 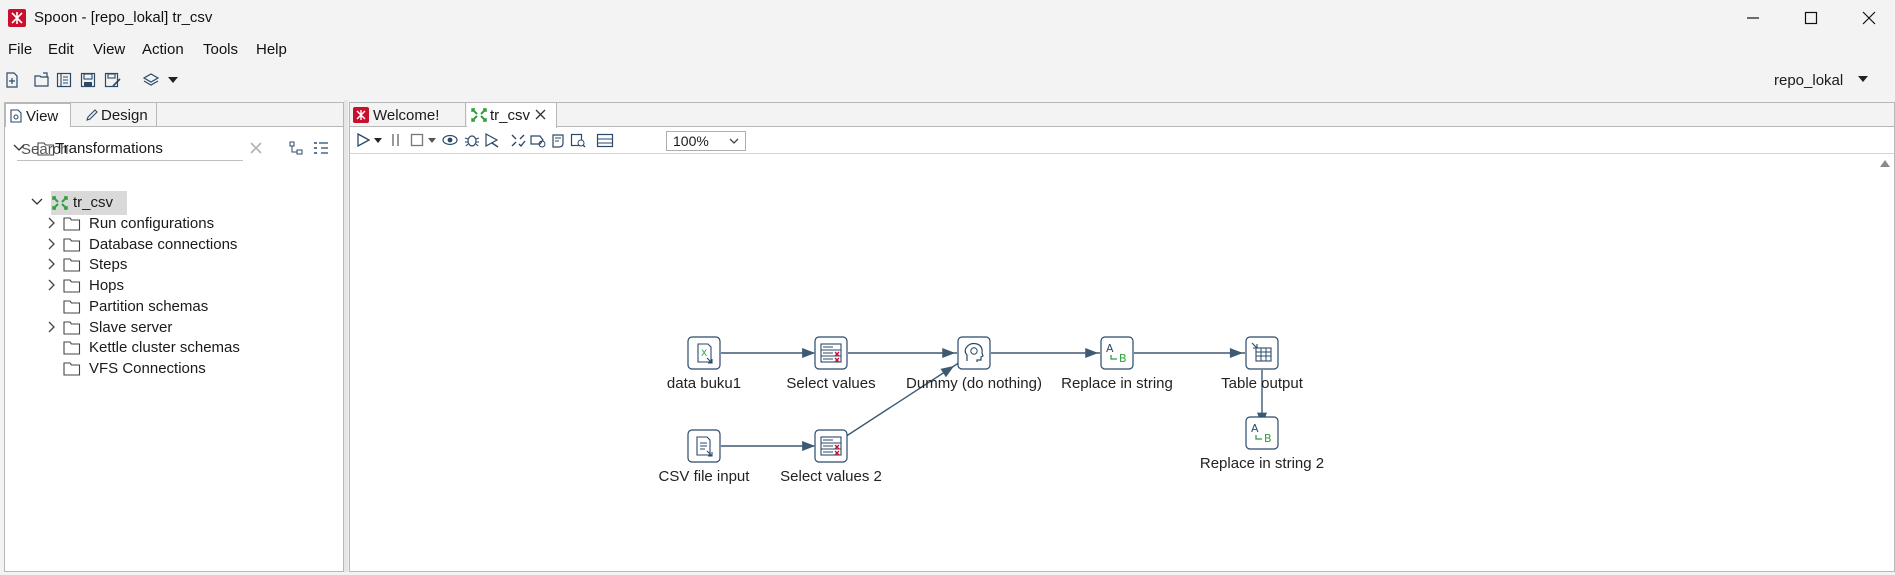 I want to click on save-icon, so click(x=88, y=80).